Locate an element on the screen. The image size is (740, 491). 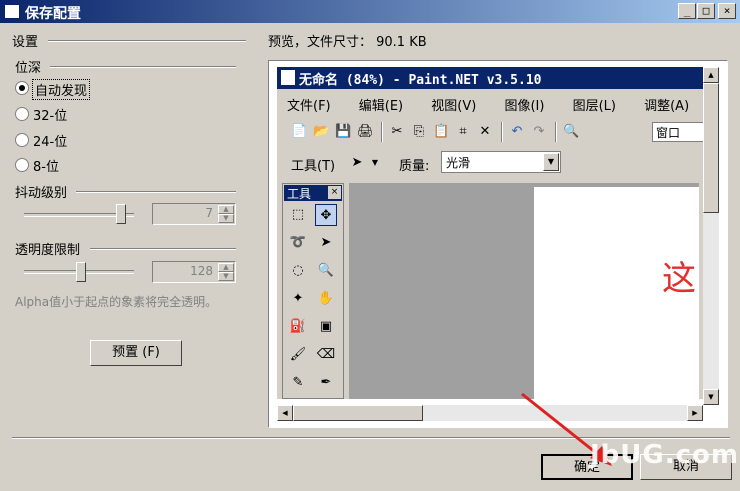
lasso-icon: ➰ is located at coordinates (298, 242).